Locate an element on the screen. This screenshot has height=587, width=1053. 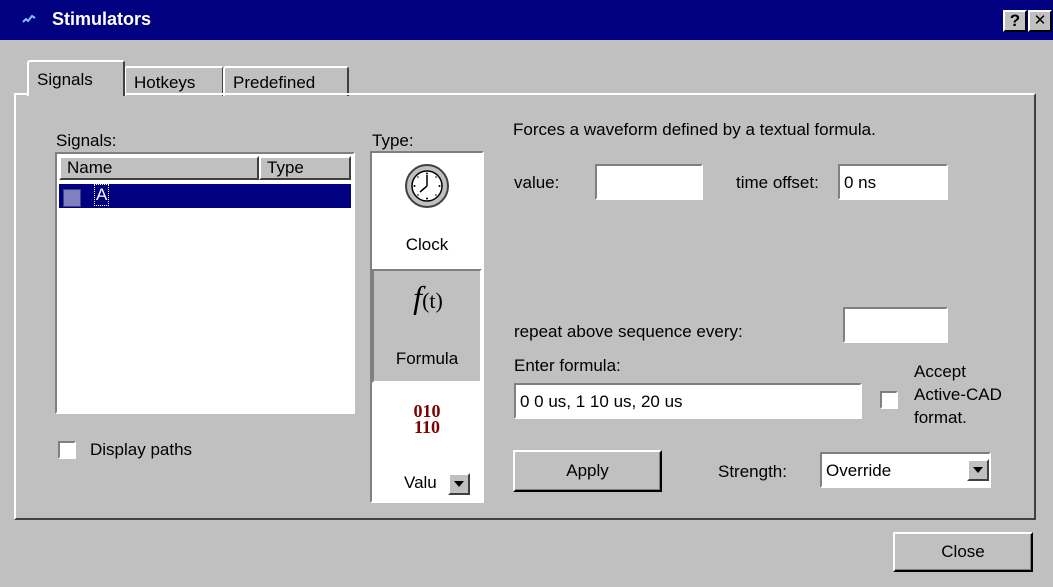
signals-list: Name Type A is located at coordinates (205, 283).